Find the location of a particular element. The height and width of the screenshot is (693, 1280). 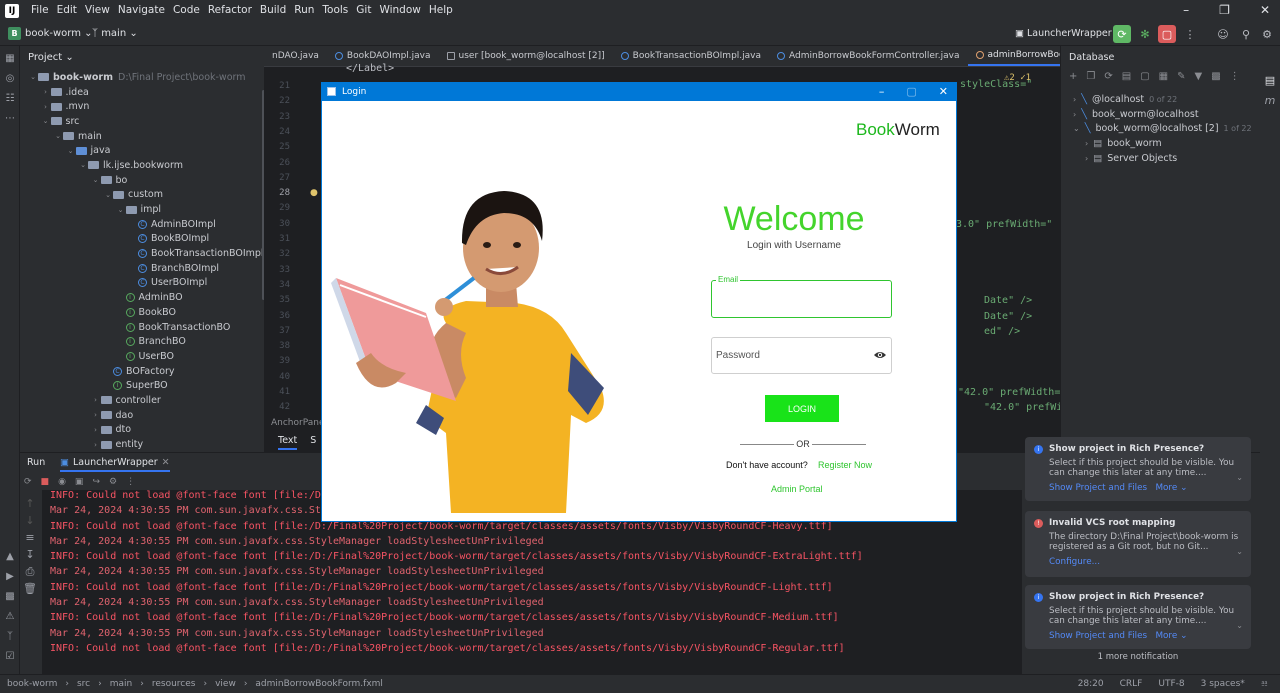

soft-wrap-icon: ≡ is located at coordinates (30, 537).